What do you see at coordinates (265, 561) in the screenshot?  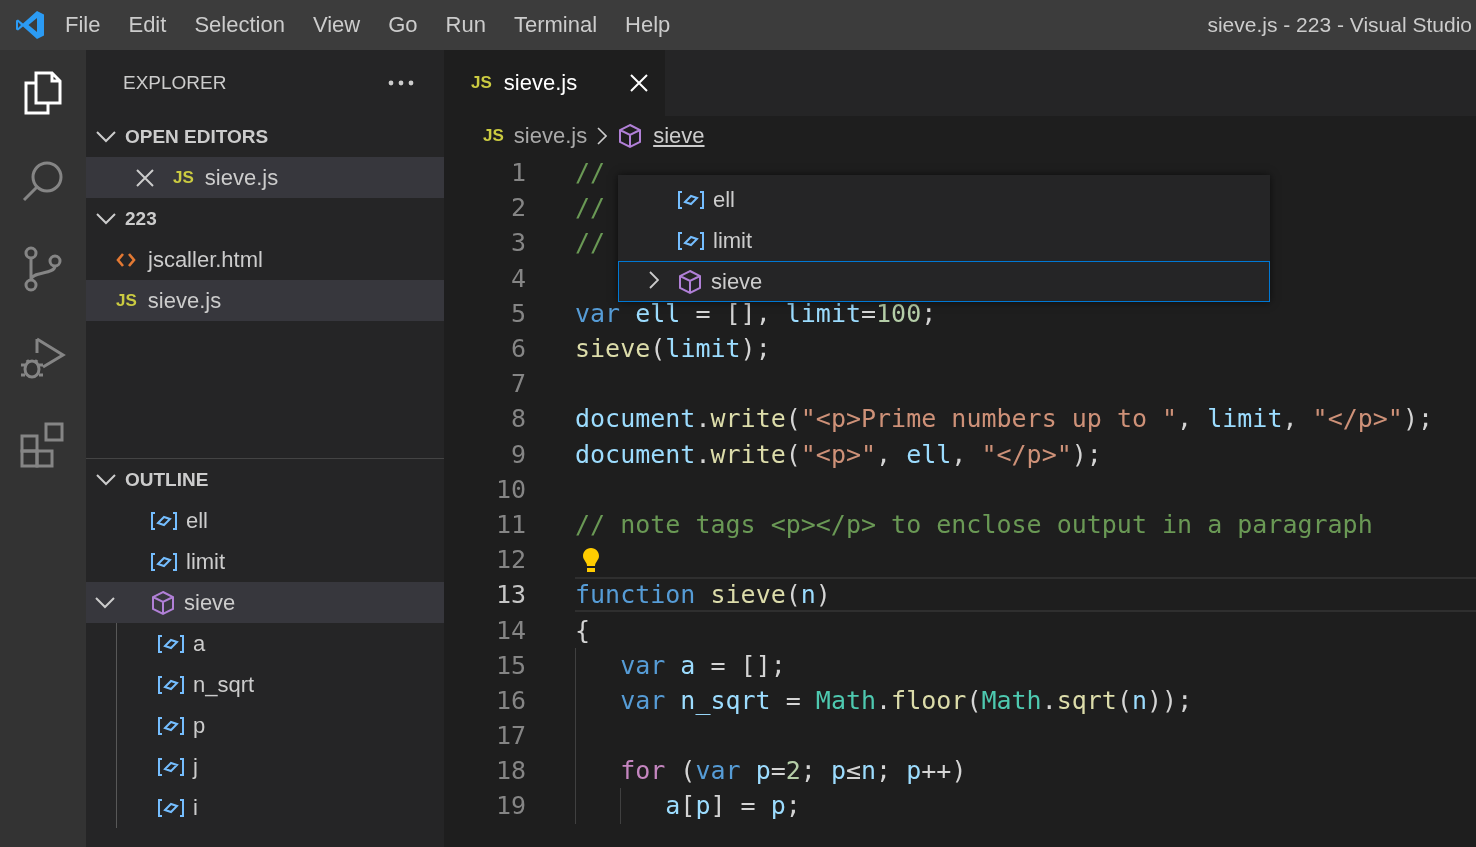 I see `outline-item: limit` at bounding box center [265, 561].